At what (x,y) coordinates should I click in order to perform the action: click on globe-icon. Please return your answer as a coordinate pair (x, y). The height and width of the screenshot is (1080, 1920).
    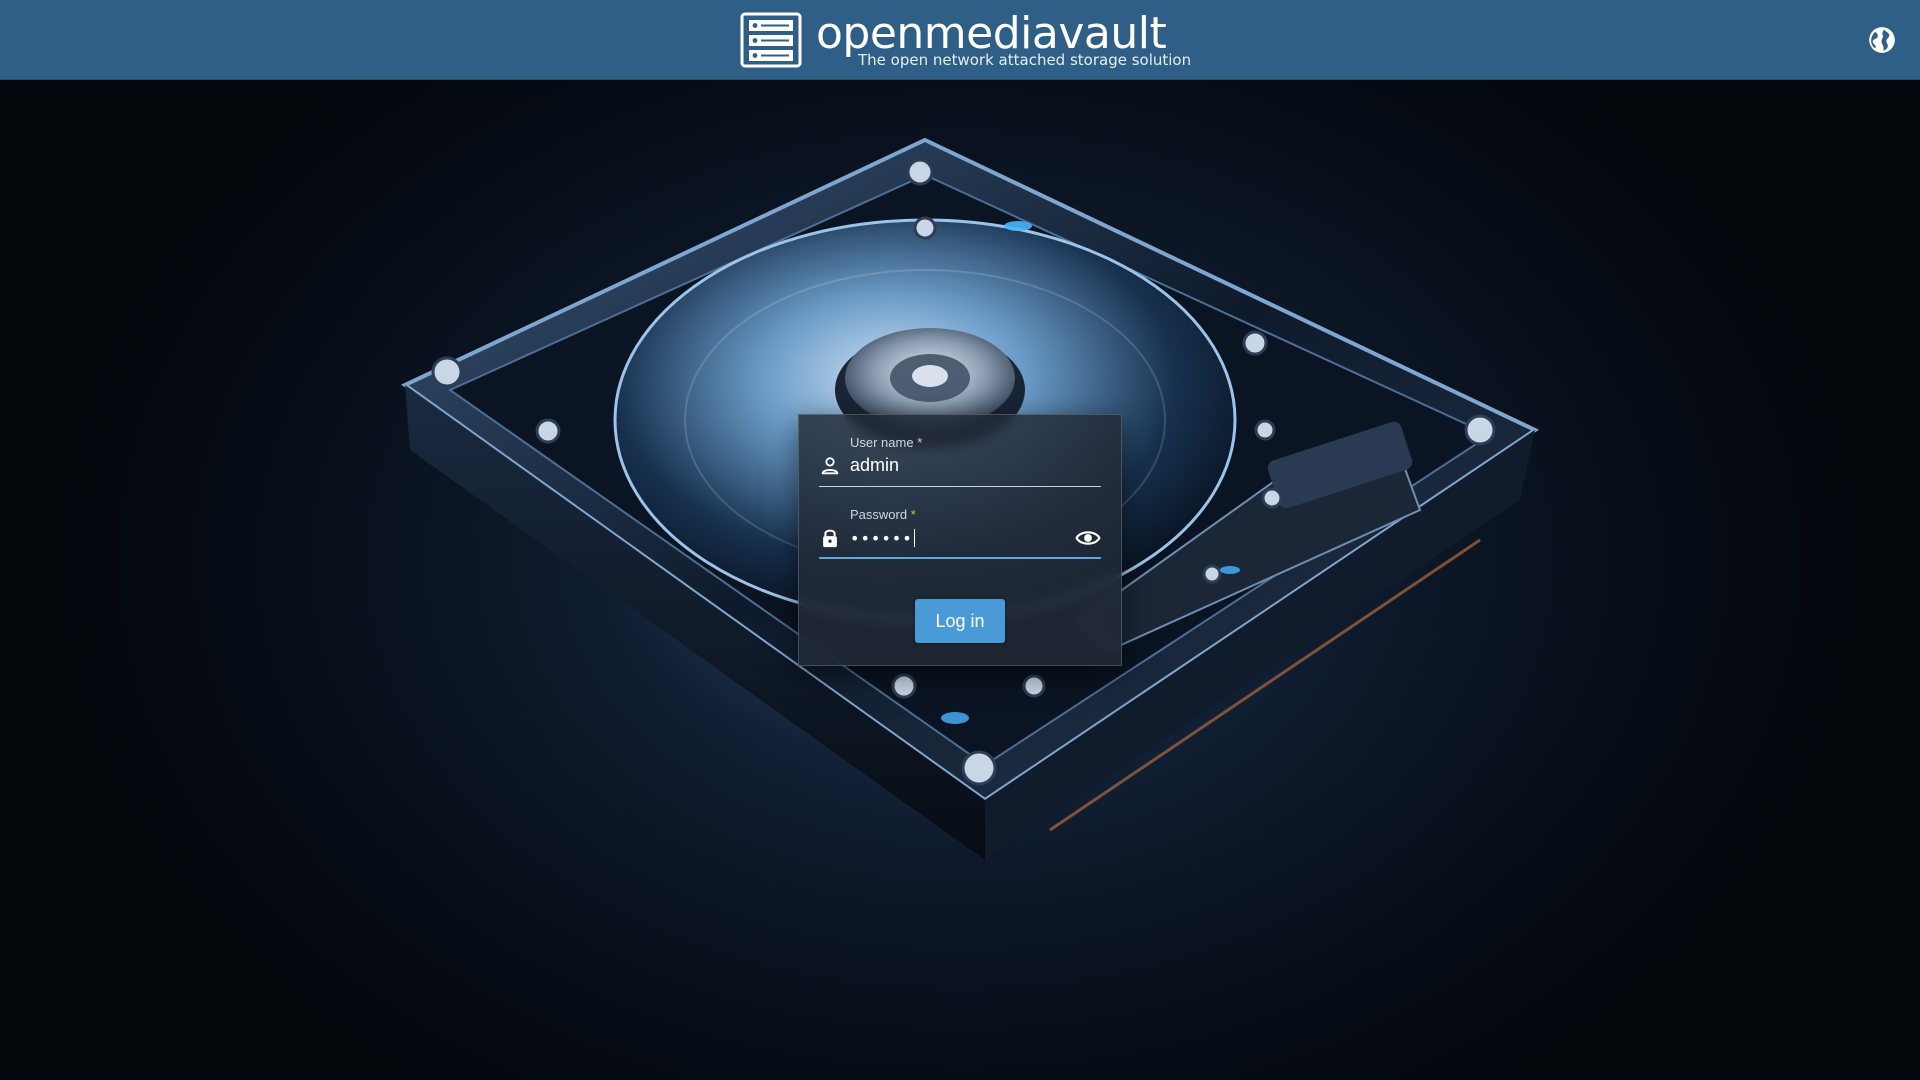
    Looking at the image, I should click on (1882, 40).